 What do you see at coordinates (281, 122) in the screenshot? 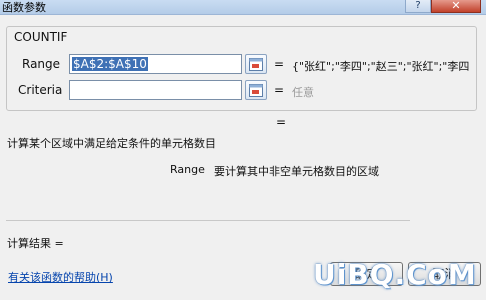
I see `formula-result-equals: =` at bounding box center [281, 122].